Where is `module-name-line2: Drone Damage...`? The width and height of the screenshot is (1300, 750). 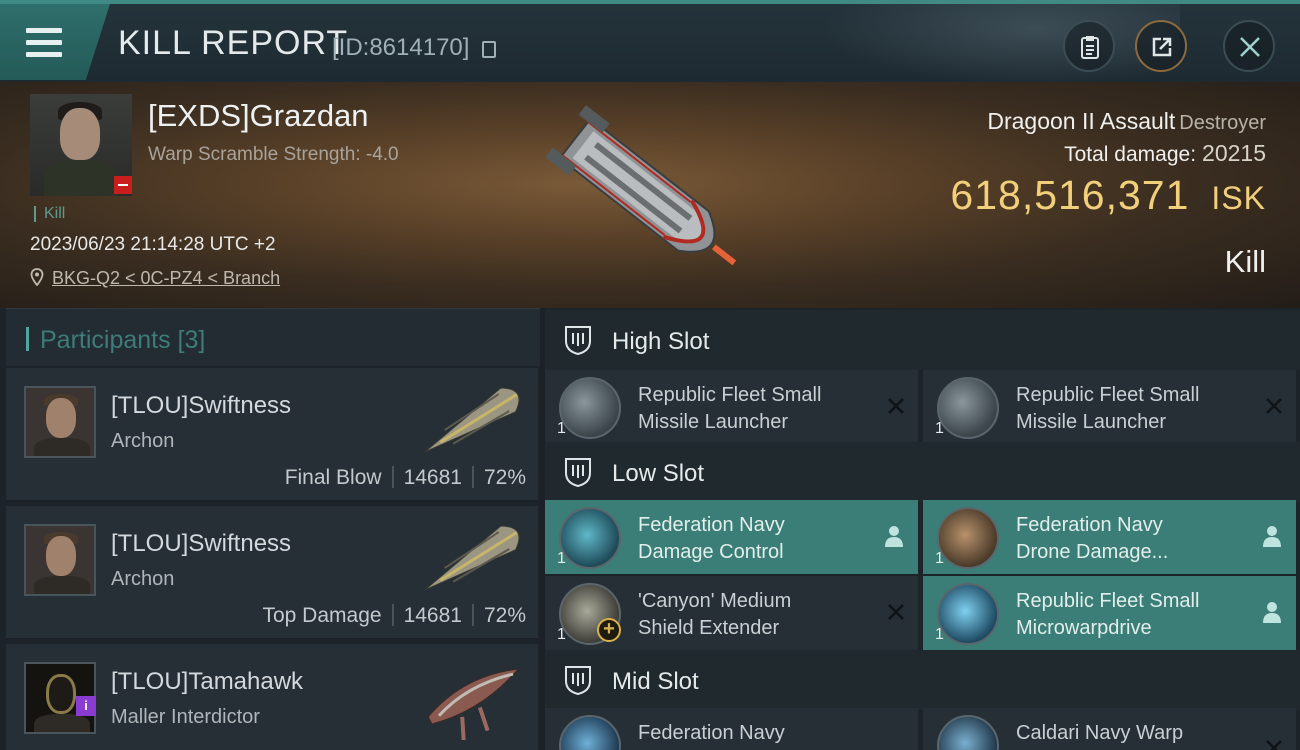
module-name-line2: Drone Damage... is located at coordinates (1092, 552).